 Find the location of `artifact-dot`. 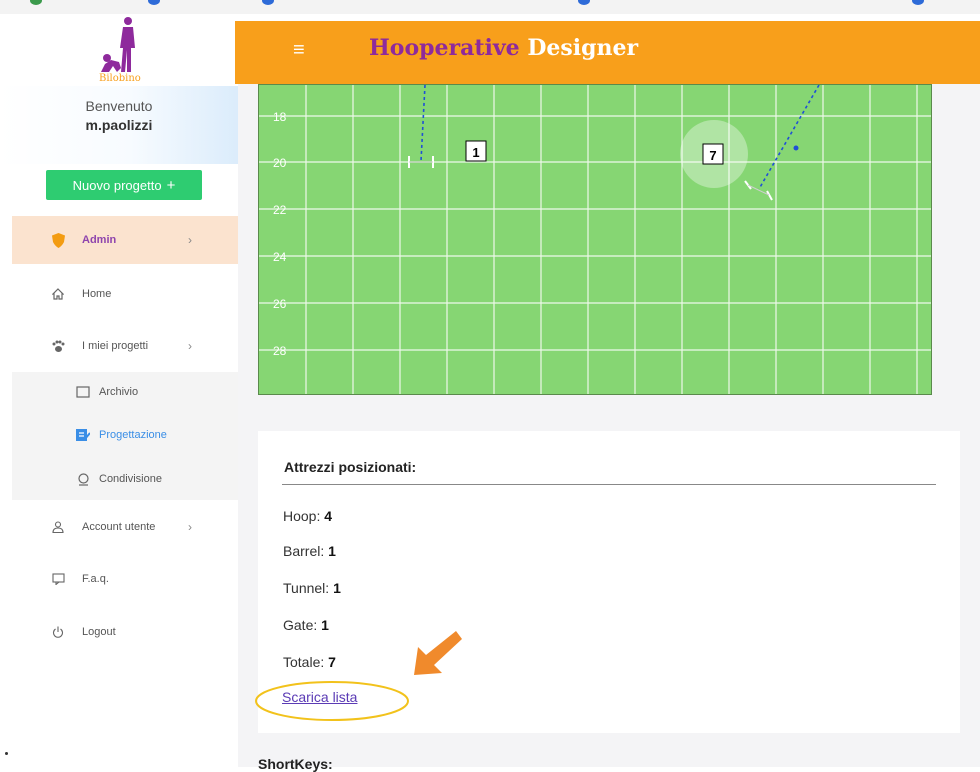

artifact-dot is located at coordinates (6, 753).